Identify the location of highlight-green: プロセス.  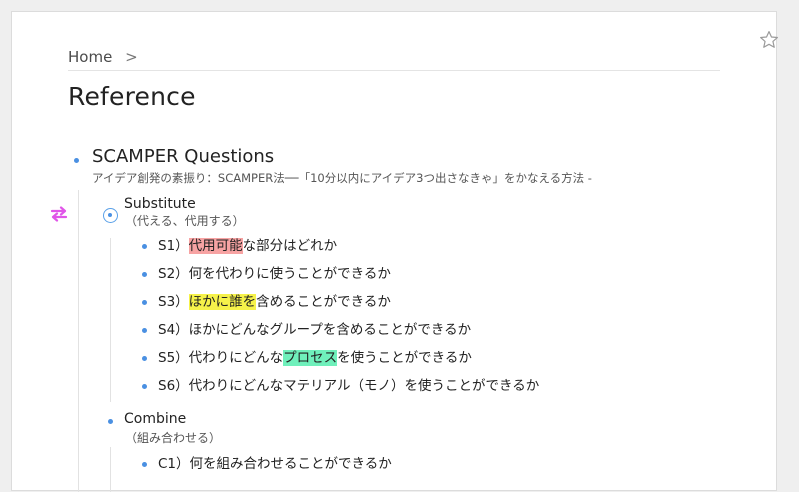
(310, 358).